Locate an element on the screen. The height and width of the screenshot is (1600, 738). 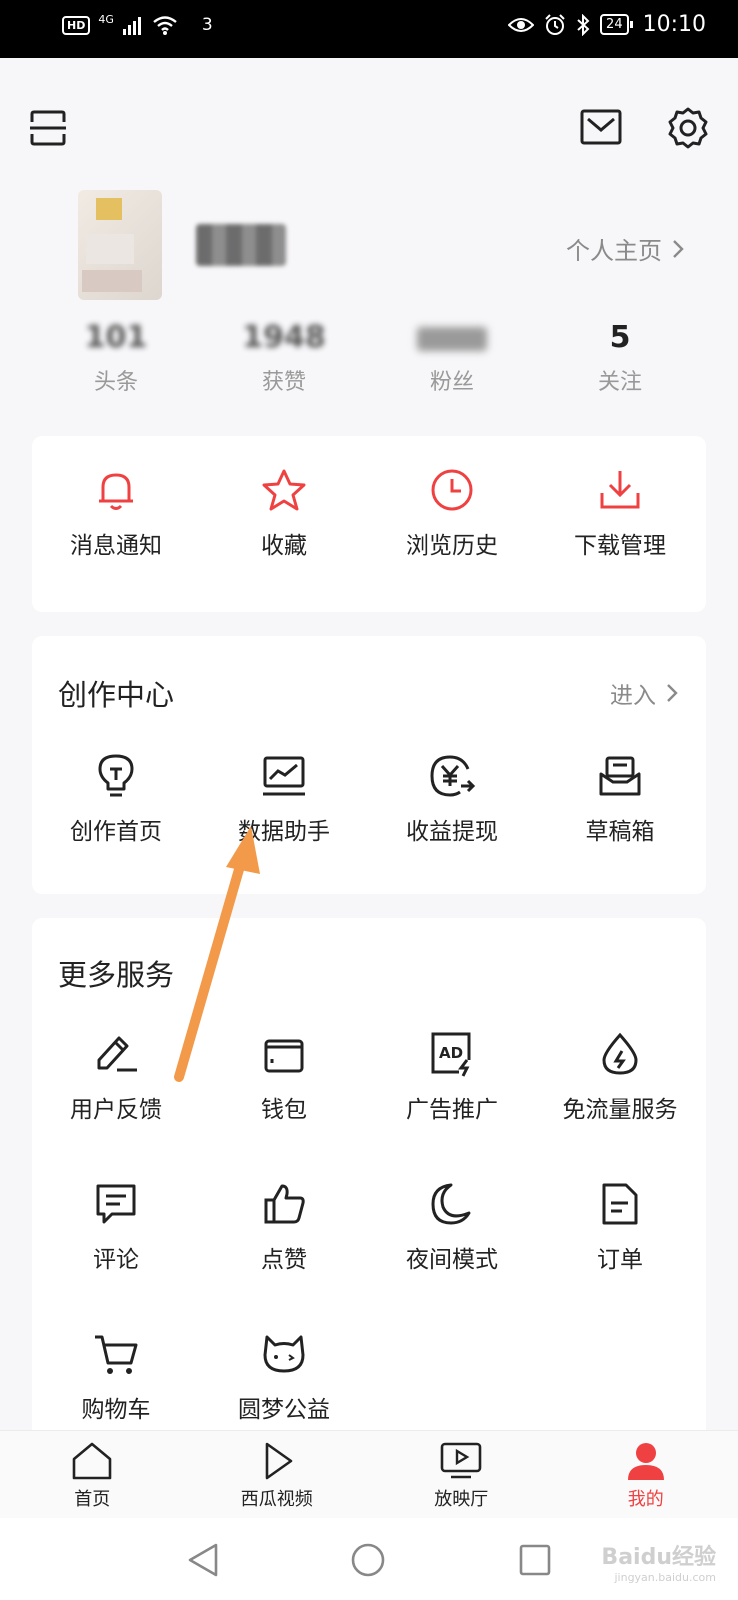
ad-icon: AD is located at coordinates (452, 1054).